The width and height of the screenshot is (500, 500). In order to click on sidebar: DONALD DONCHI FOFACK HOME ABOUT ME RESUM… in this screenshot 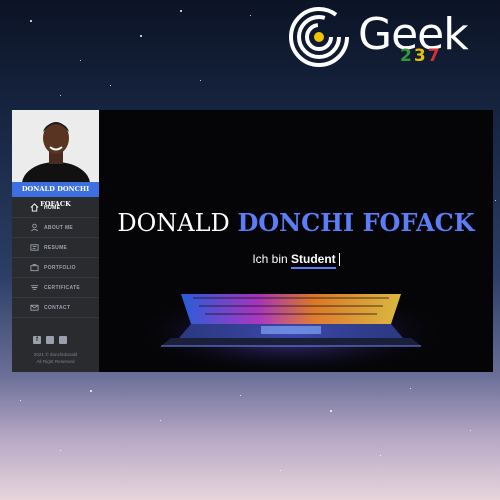, I will do `click(55, 241)`.